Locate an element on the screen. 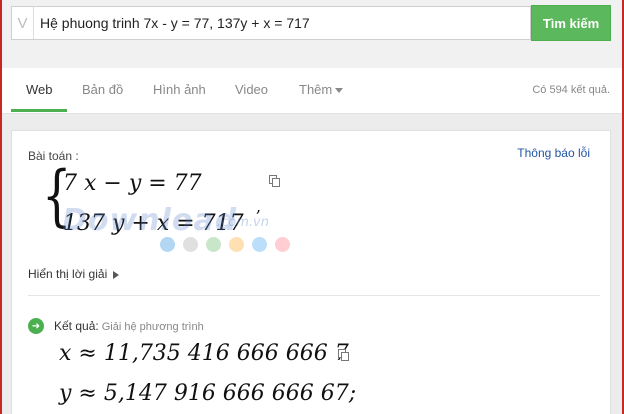 Image resolution: width=624 pixels, height=414 pixels. active-tab-indicator is located at coordinates (39, 110).